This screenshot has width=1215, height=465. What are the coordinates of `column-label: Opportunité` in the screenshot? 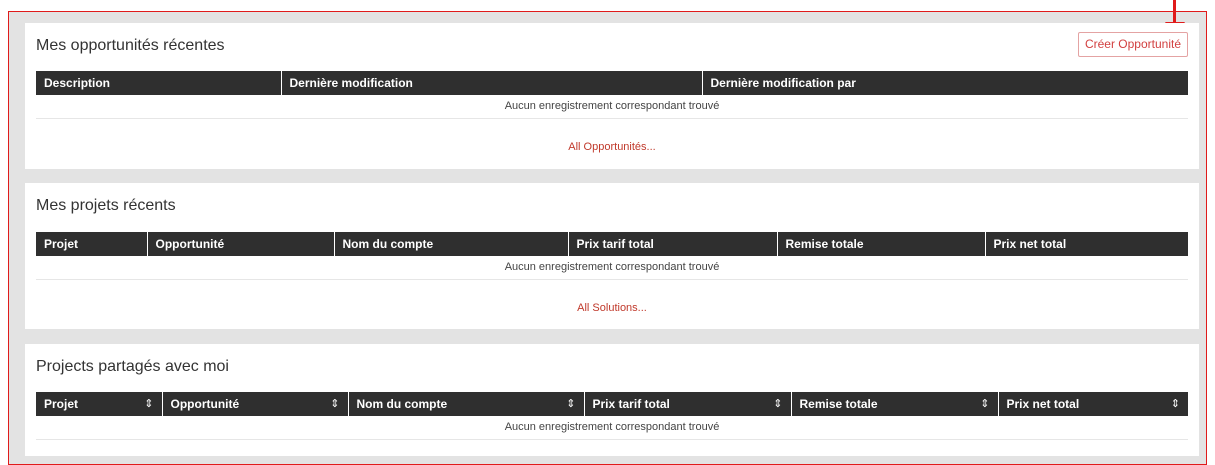 It's located at (205, 404).